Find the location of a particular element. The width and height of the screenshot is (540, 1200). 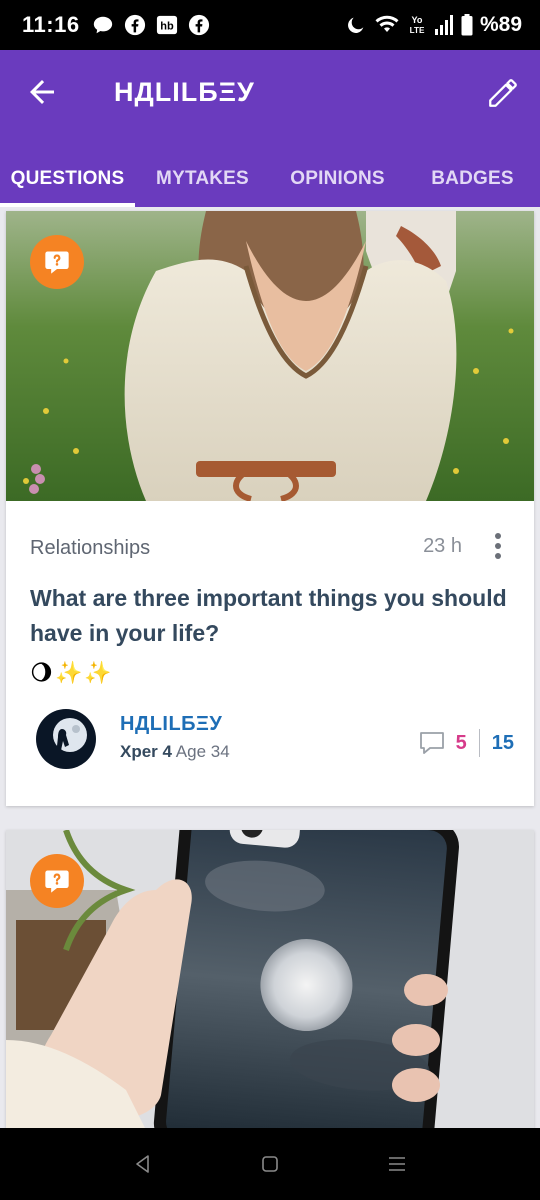

profile-tabs: QUESTIONS MYTAKES OPINIONS BADGES is located at coordinates (270, 178).